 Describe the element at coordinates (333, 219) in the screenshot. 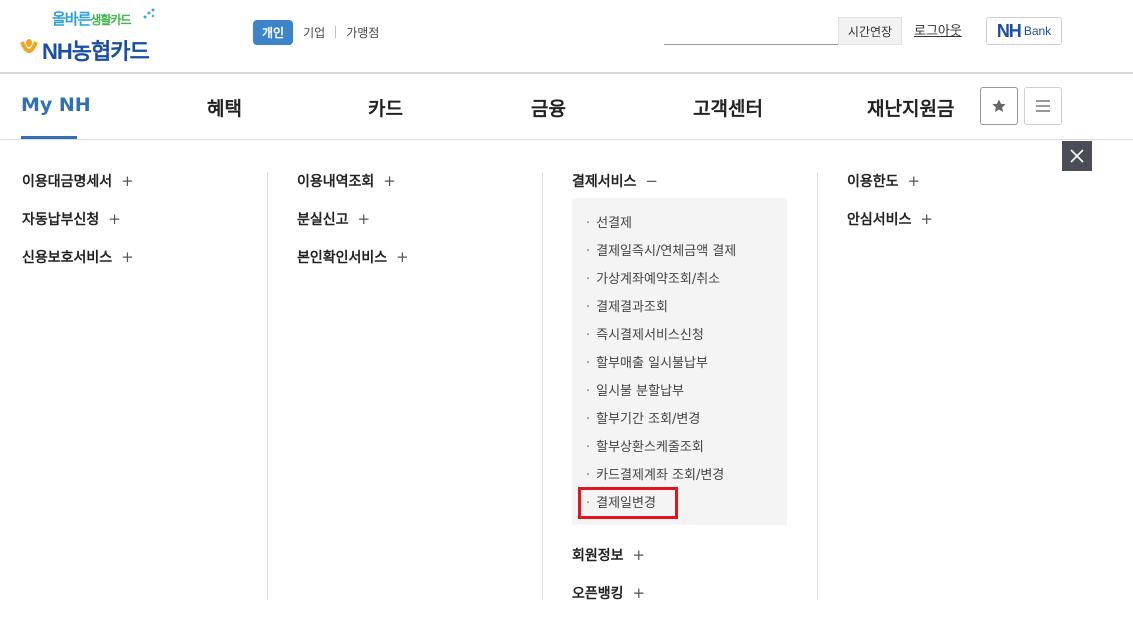

I see `menu-lost-report: 분실신고 +` at that location.